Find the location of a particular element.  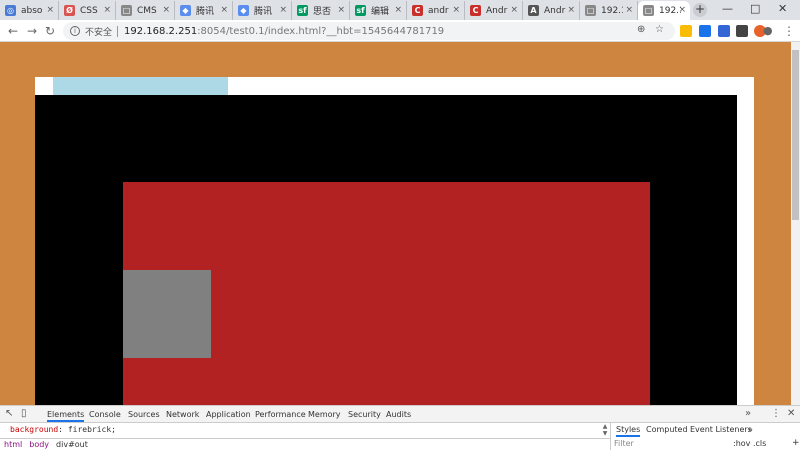

devtools-tab-application: Application is located at coordinates (228, 414).